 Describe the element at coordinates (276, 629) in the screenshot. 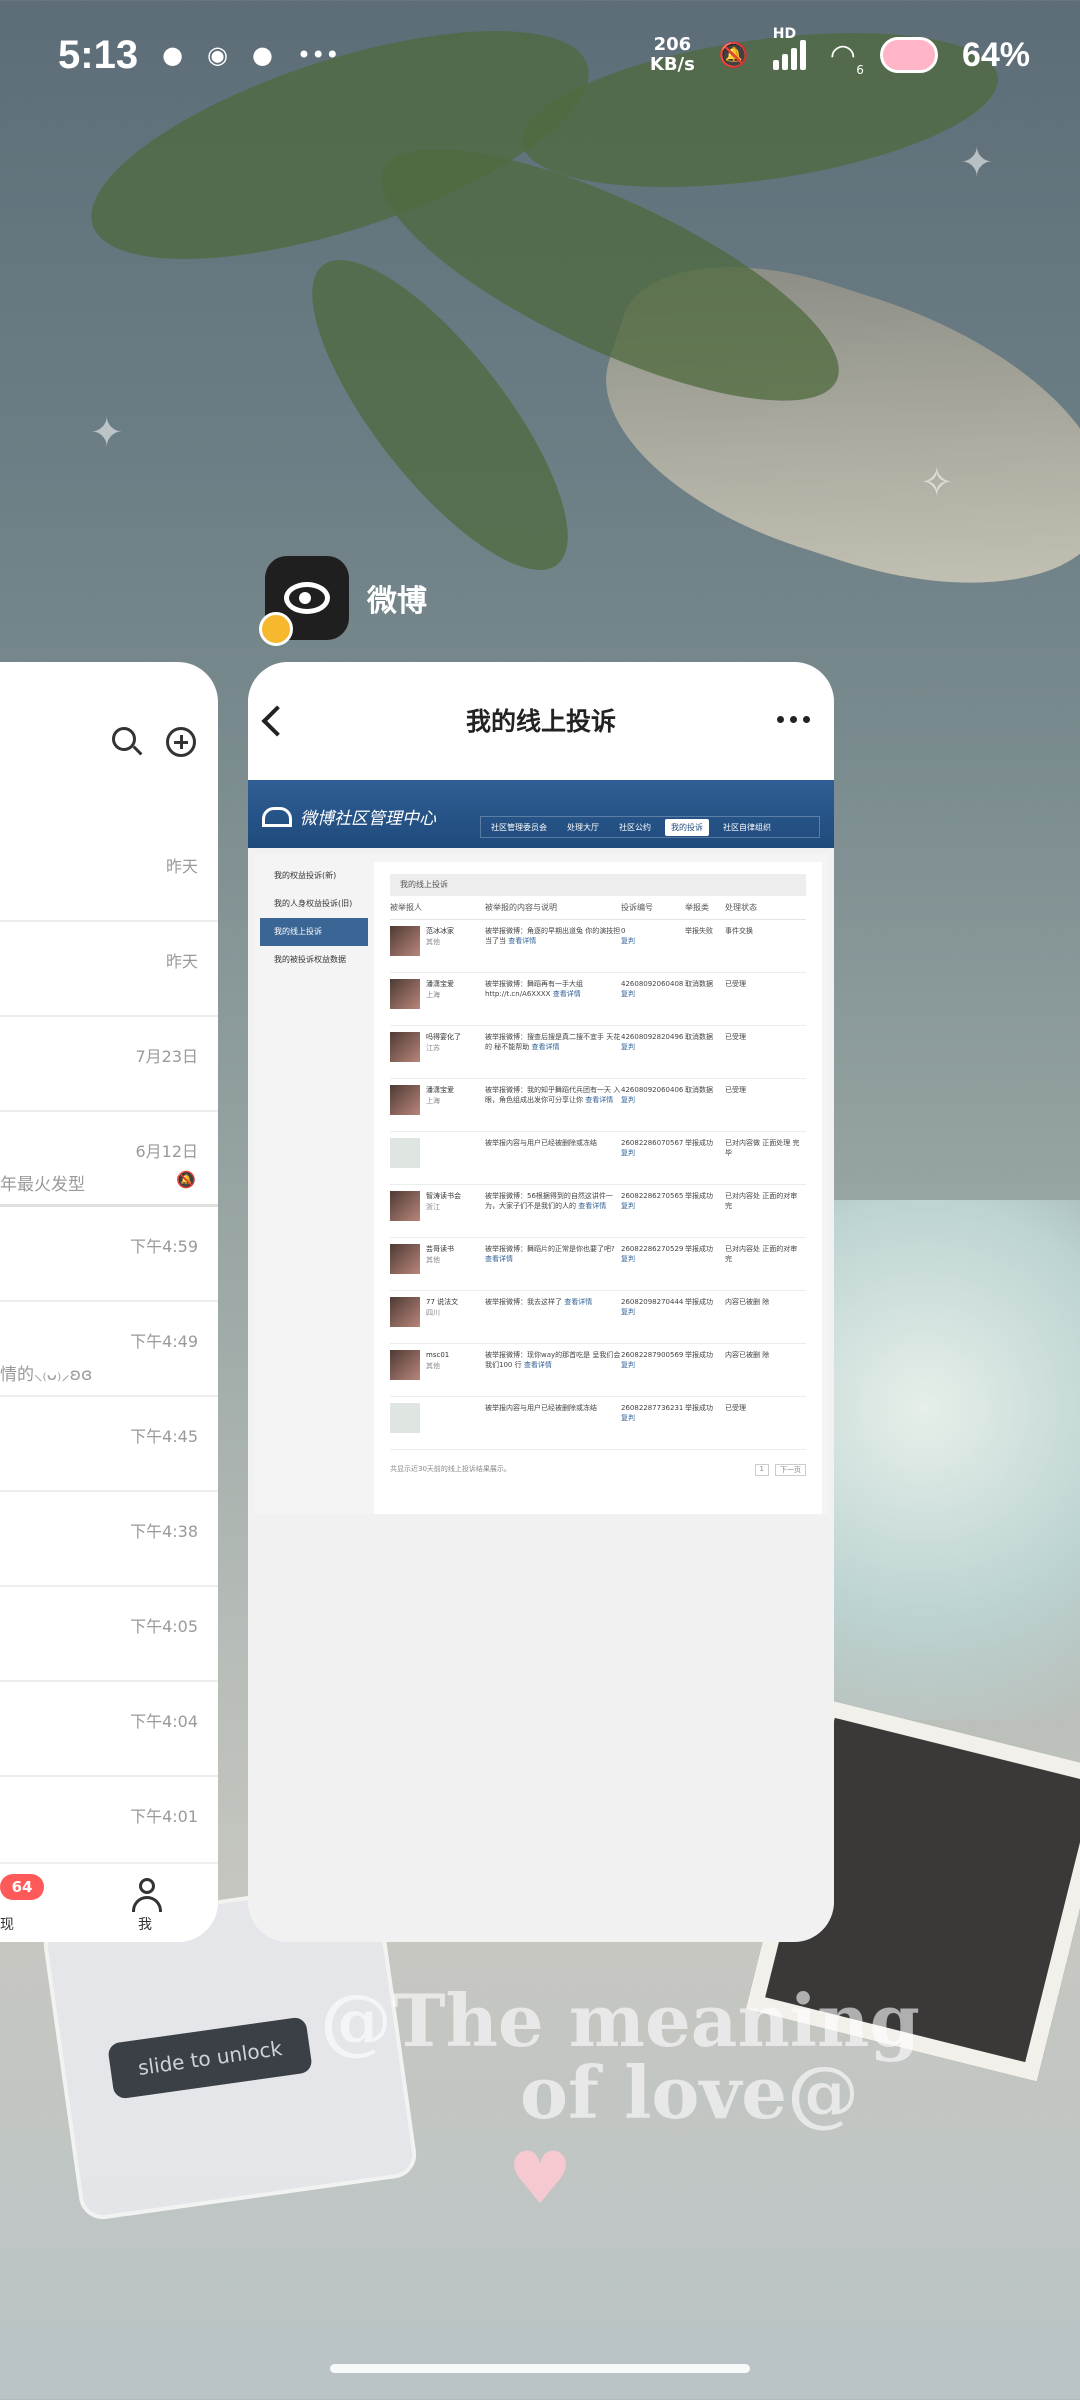

I see `app-badge-icon` at that location.